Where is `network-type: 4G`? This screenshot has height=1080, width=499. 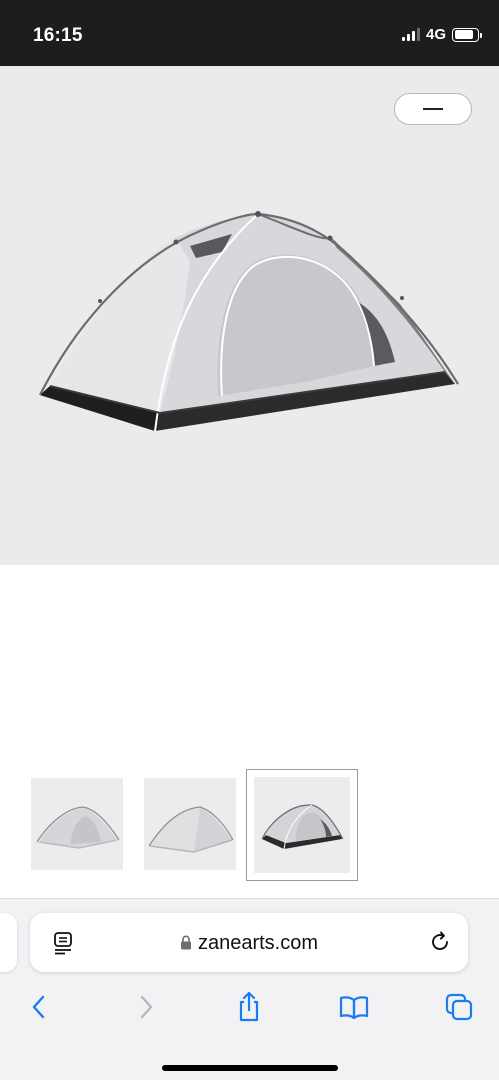 network-type: 4G is located at coordinates (435, 34).